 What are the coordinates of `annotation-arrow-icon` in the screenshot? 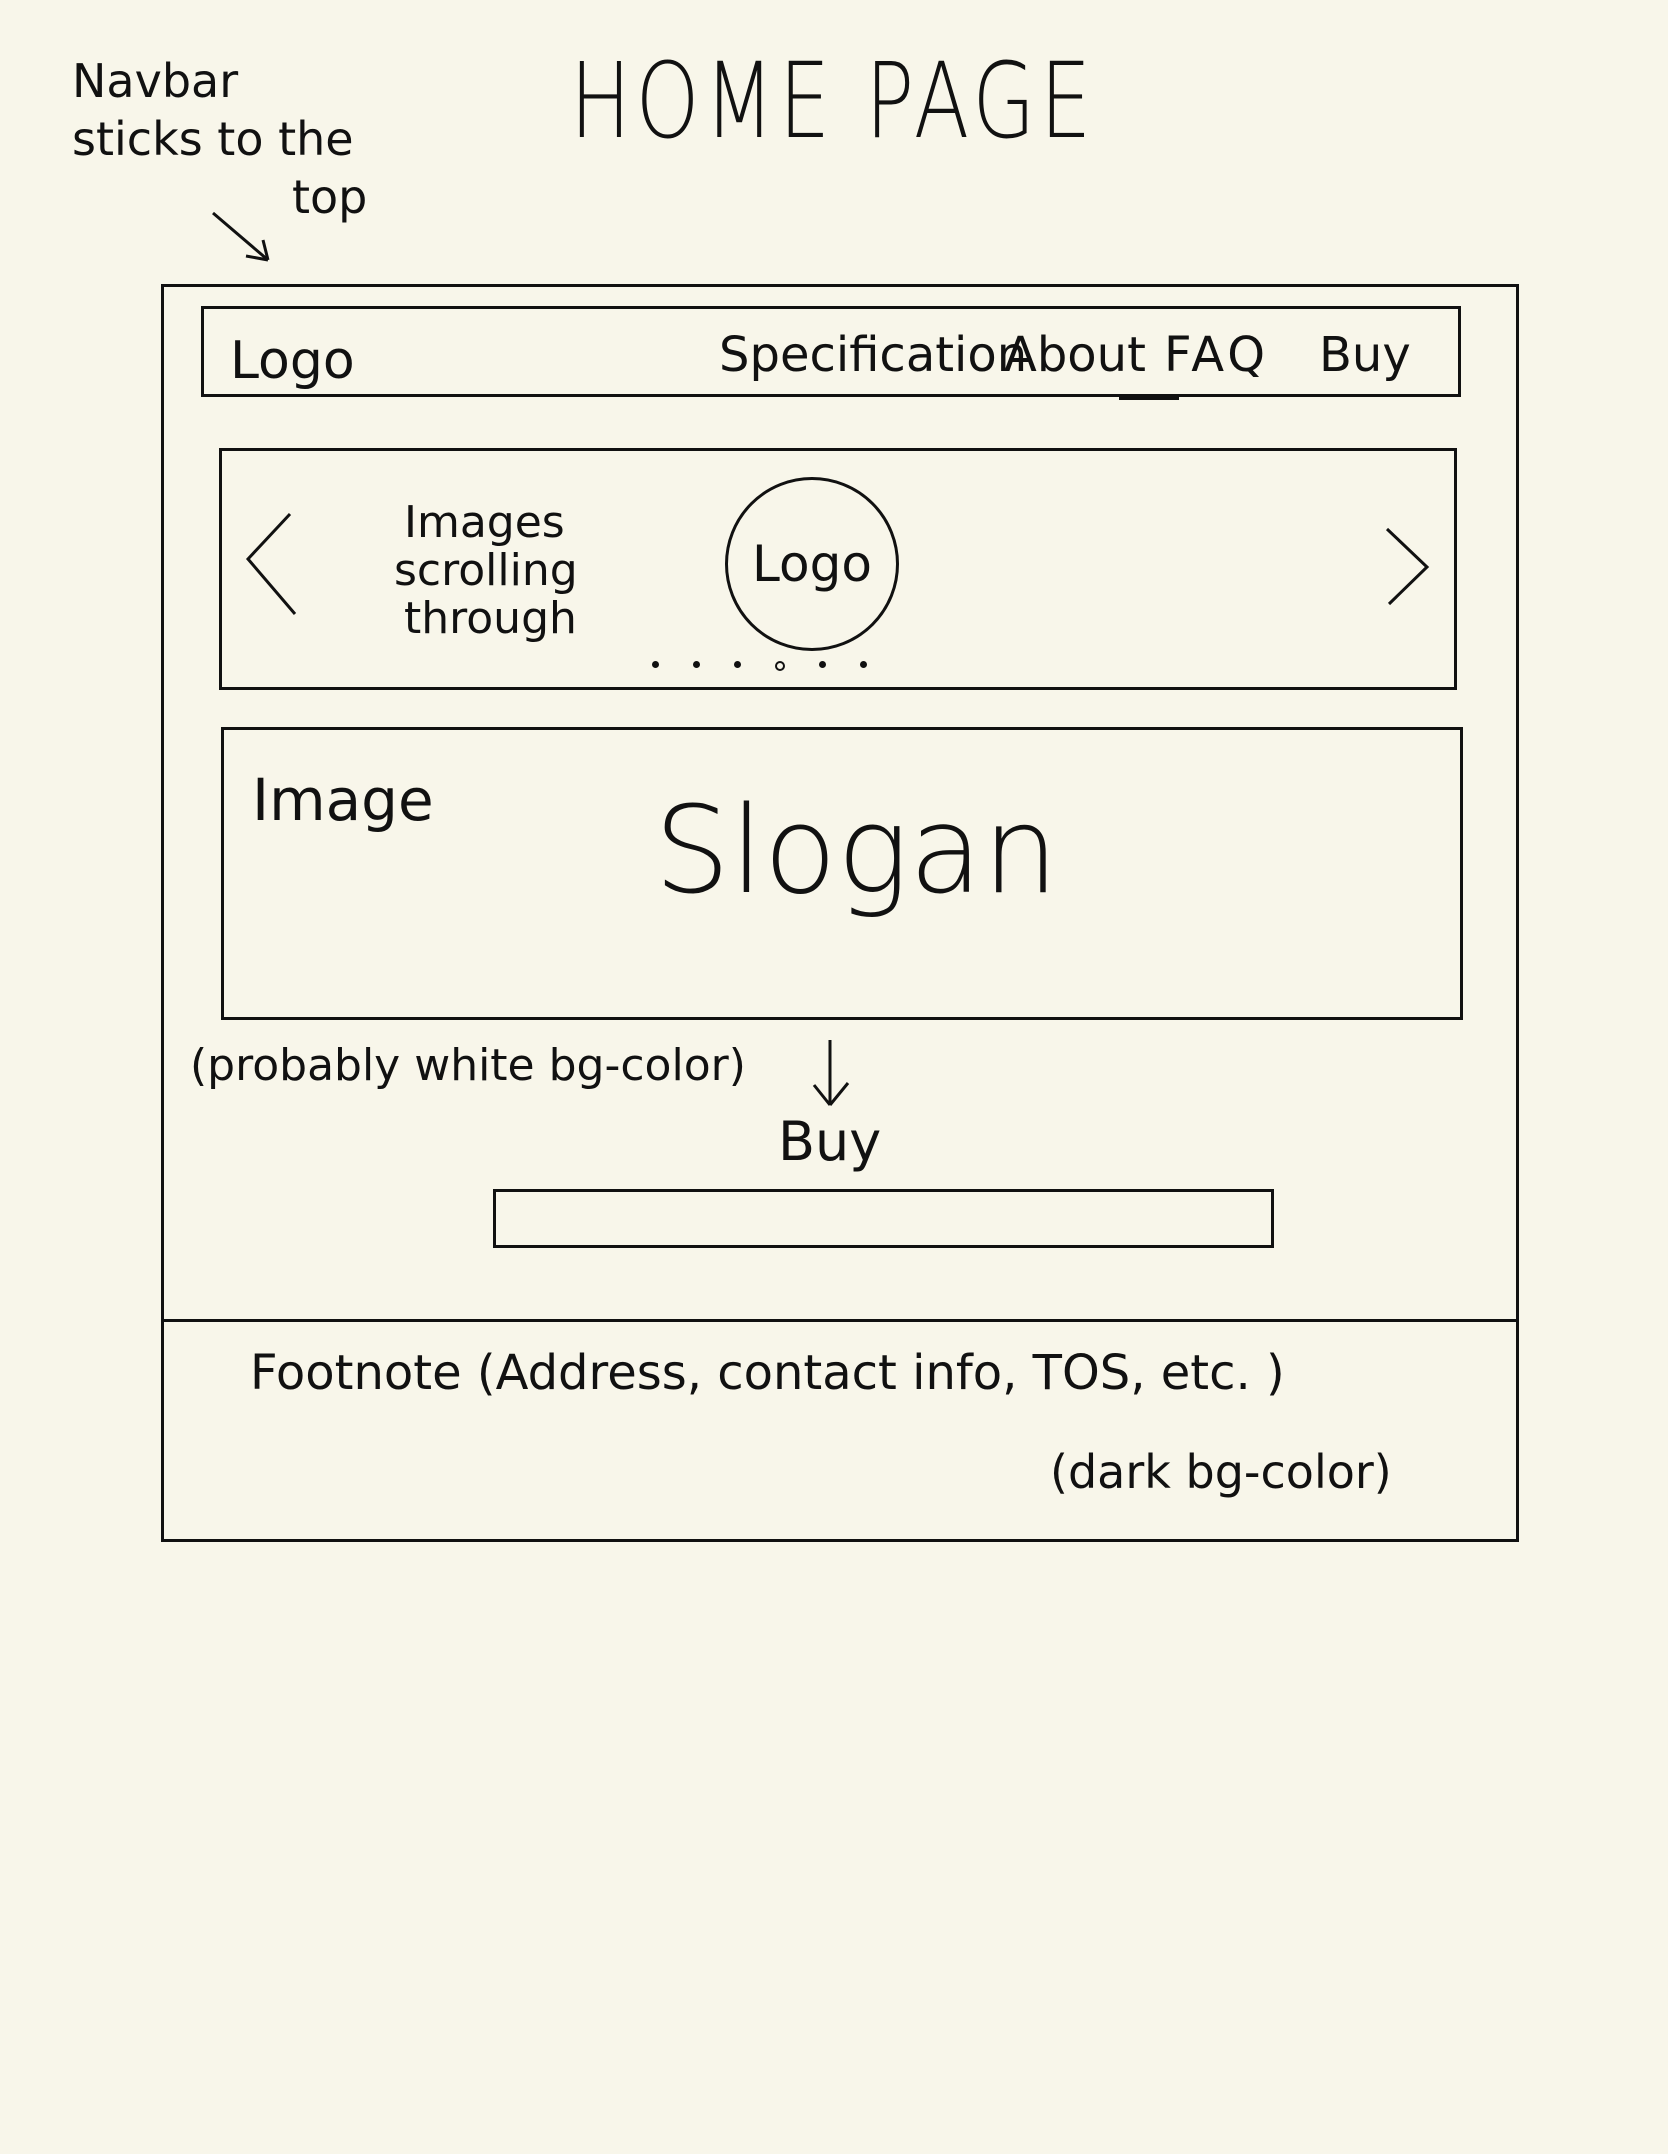 It's located at (241, 236).